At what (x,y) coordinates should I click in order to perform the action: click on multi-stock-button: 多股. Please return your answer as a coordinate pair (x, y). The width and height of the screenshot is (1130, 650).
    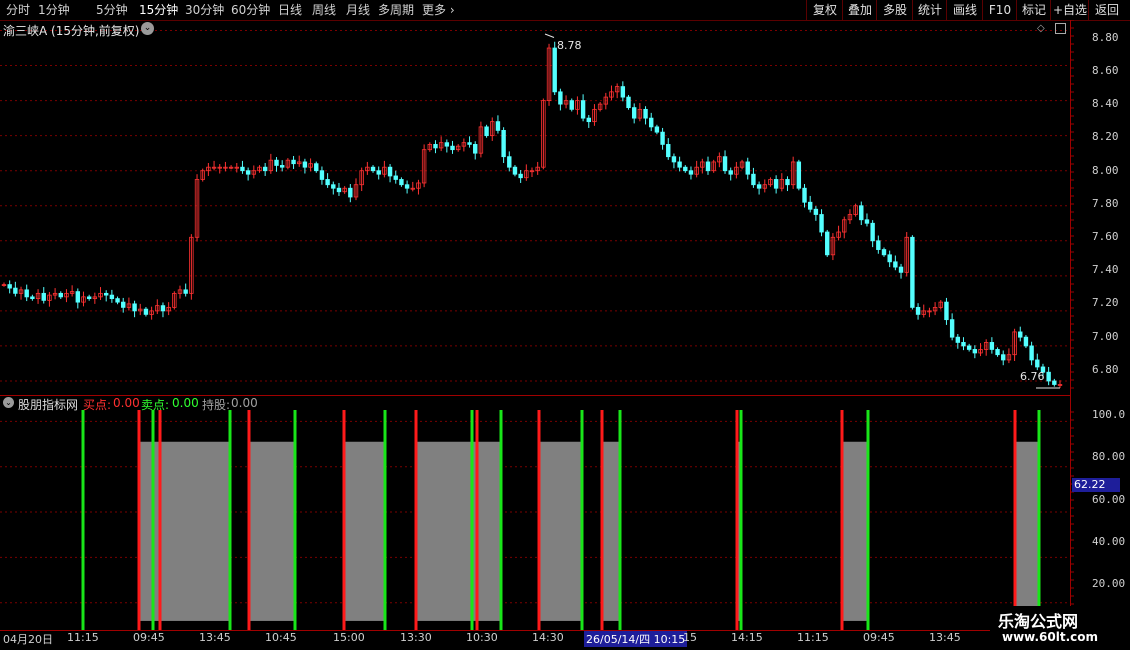
    Looking at the image, I should click on (894, 10).